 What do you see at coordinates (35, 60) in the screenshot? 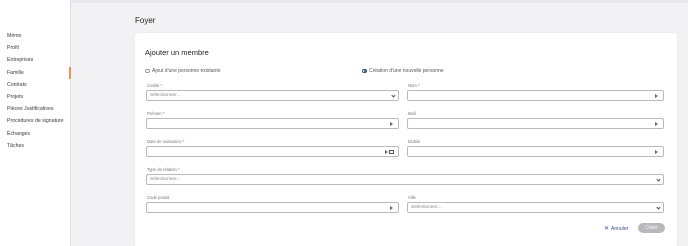
I see `sidebar-item-entreprises: Entreprises` at bounding box center [35, 60].